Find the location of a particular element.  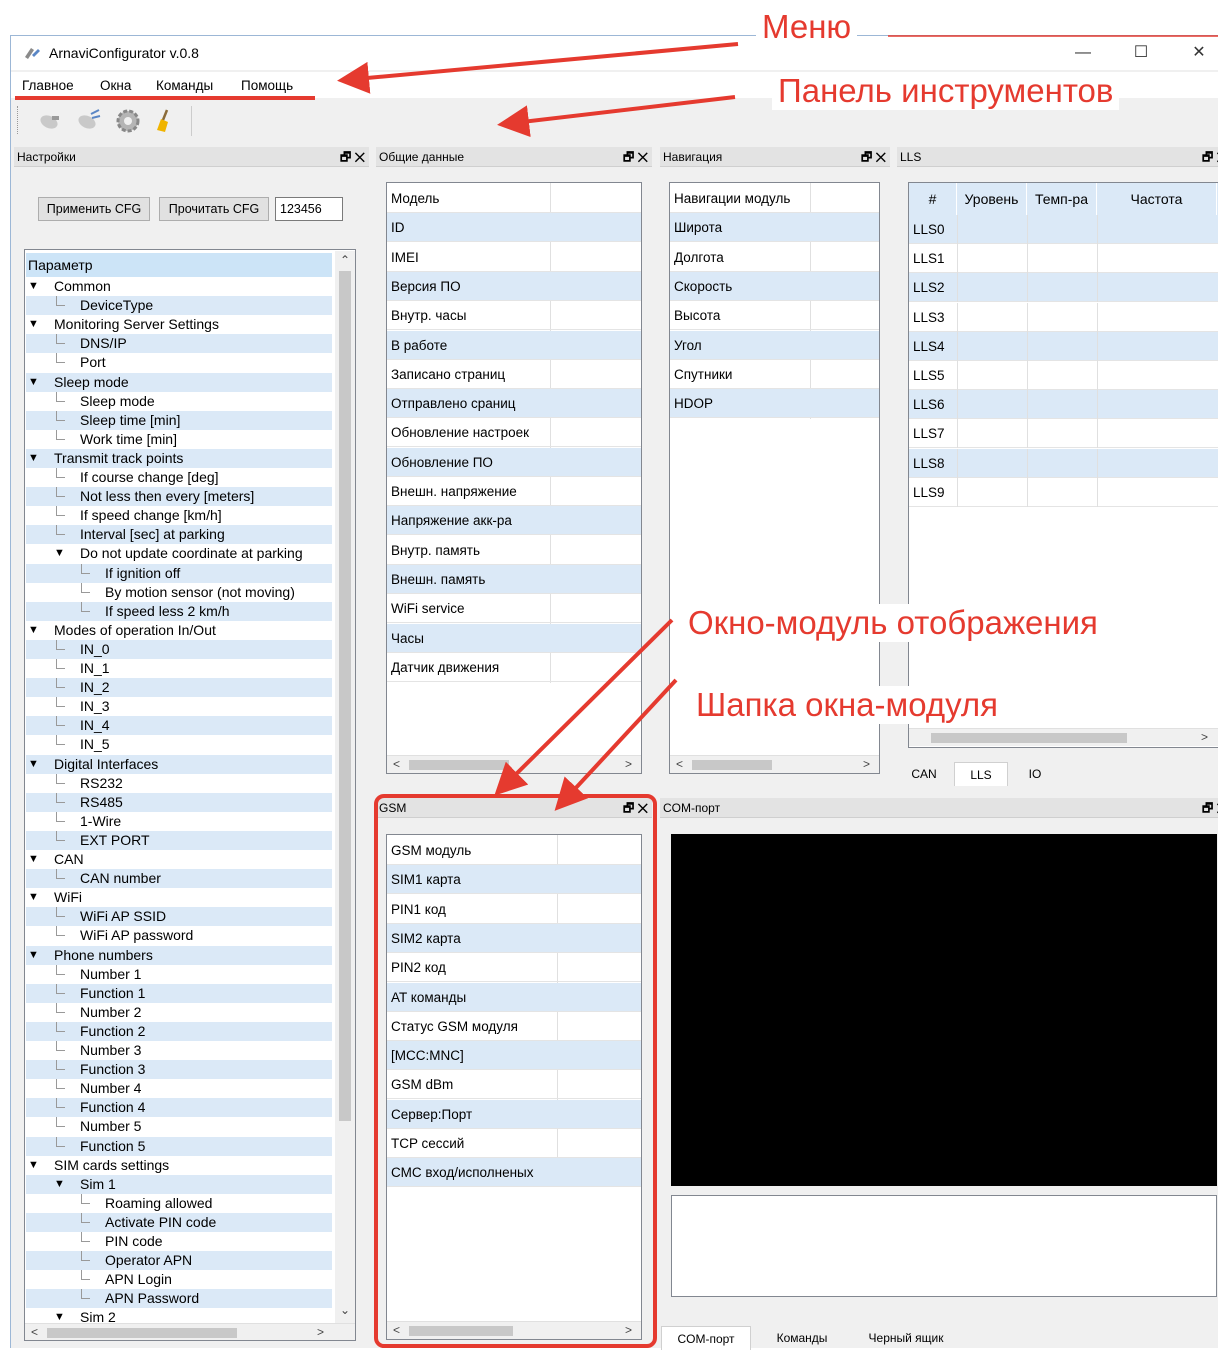

toolbar-arrow is located at coordinates (616, 116).